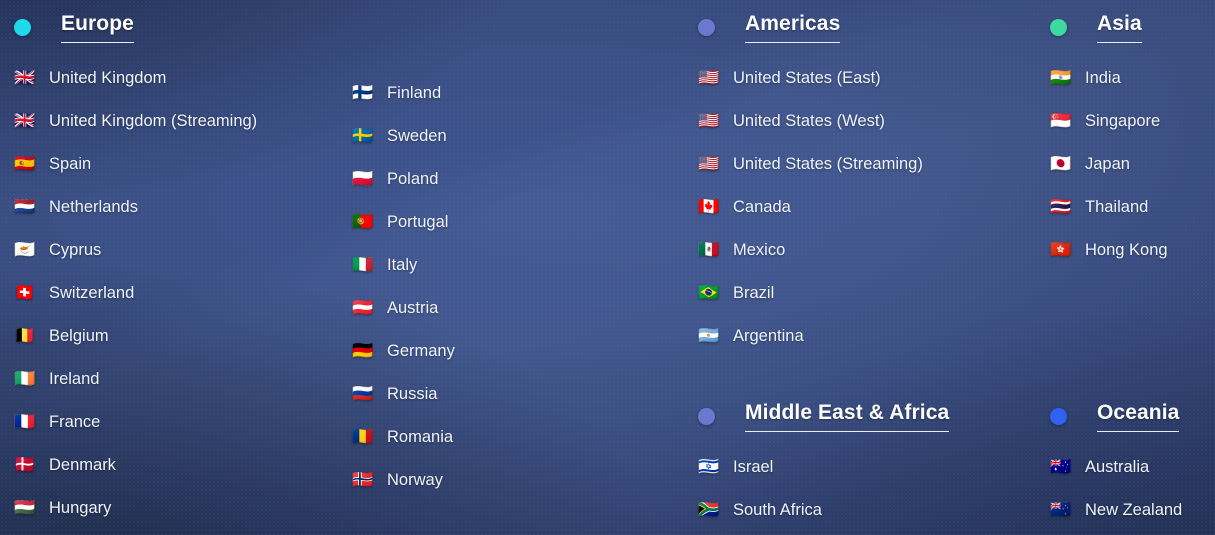 The image size is (1215, 535). I want to click on country-list-oceania: 🇦🇺 Australia 🇳🇿 New Zealand, so click(1116, 488).